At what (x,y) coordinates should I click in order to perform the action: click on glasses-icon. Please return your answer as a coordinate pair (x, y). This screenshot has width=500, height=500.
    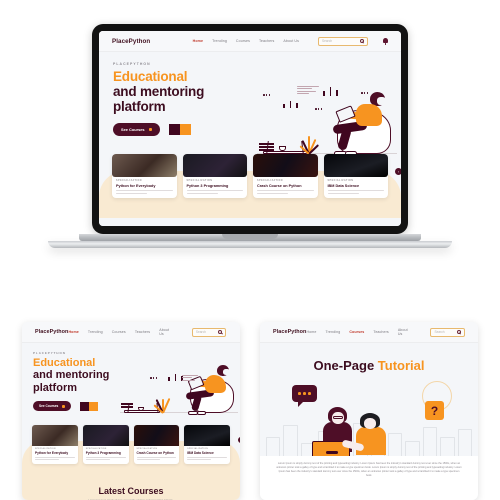
    Looking at the image, I should click on (338, 417).